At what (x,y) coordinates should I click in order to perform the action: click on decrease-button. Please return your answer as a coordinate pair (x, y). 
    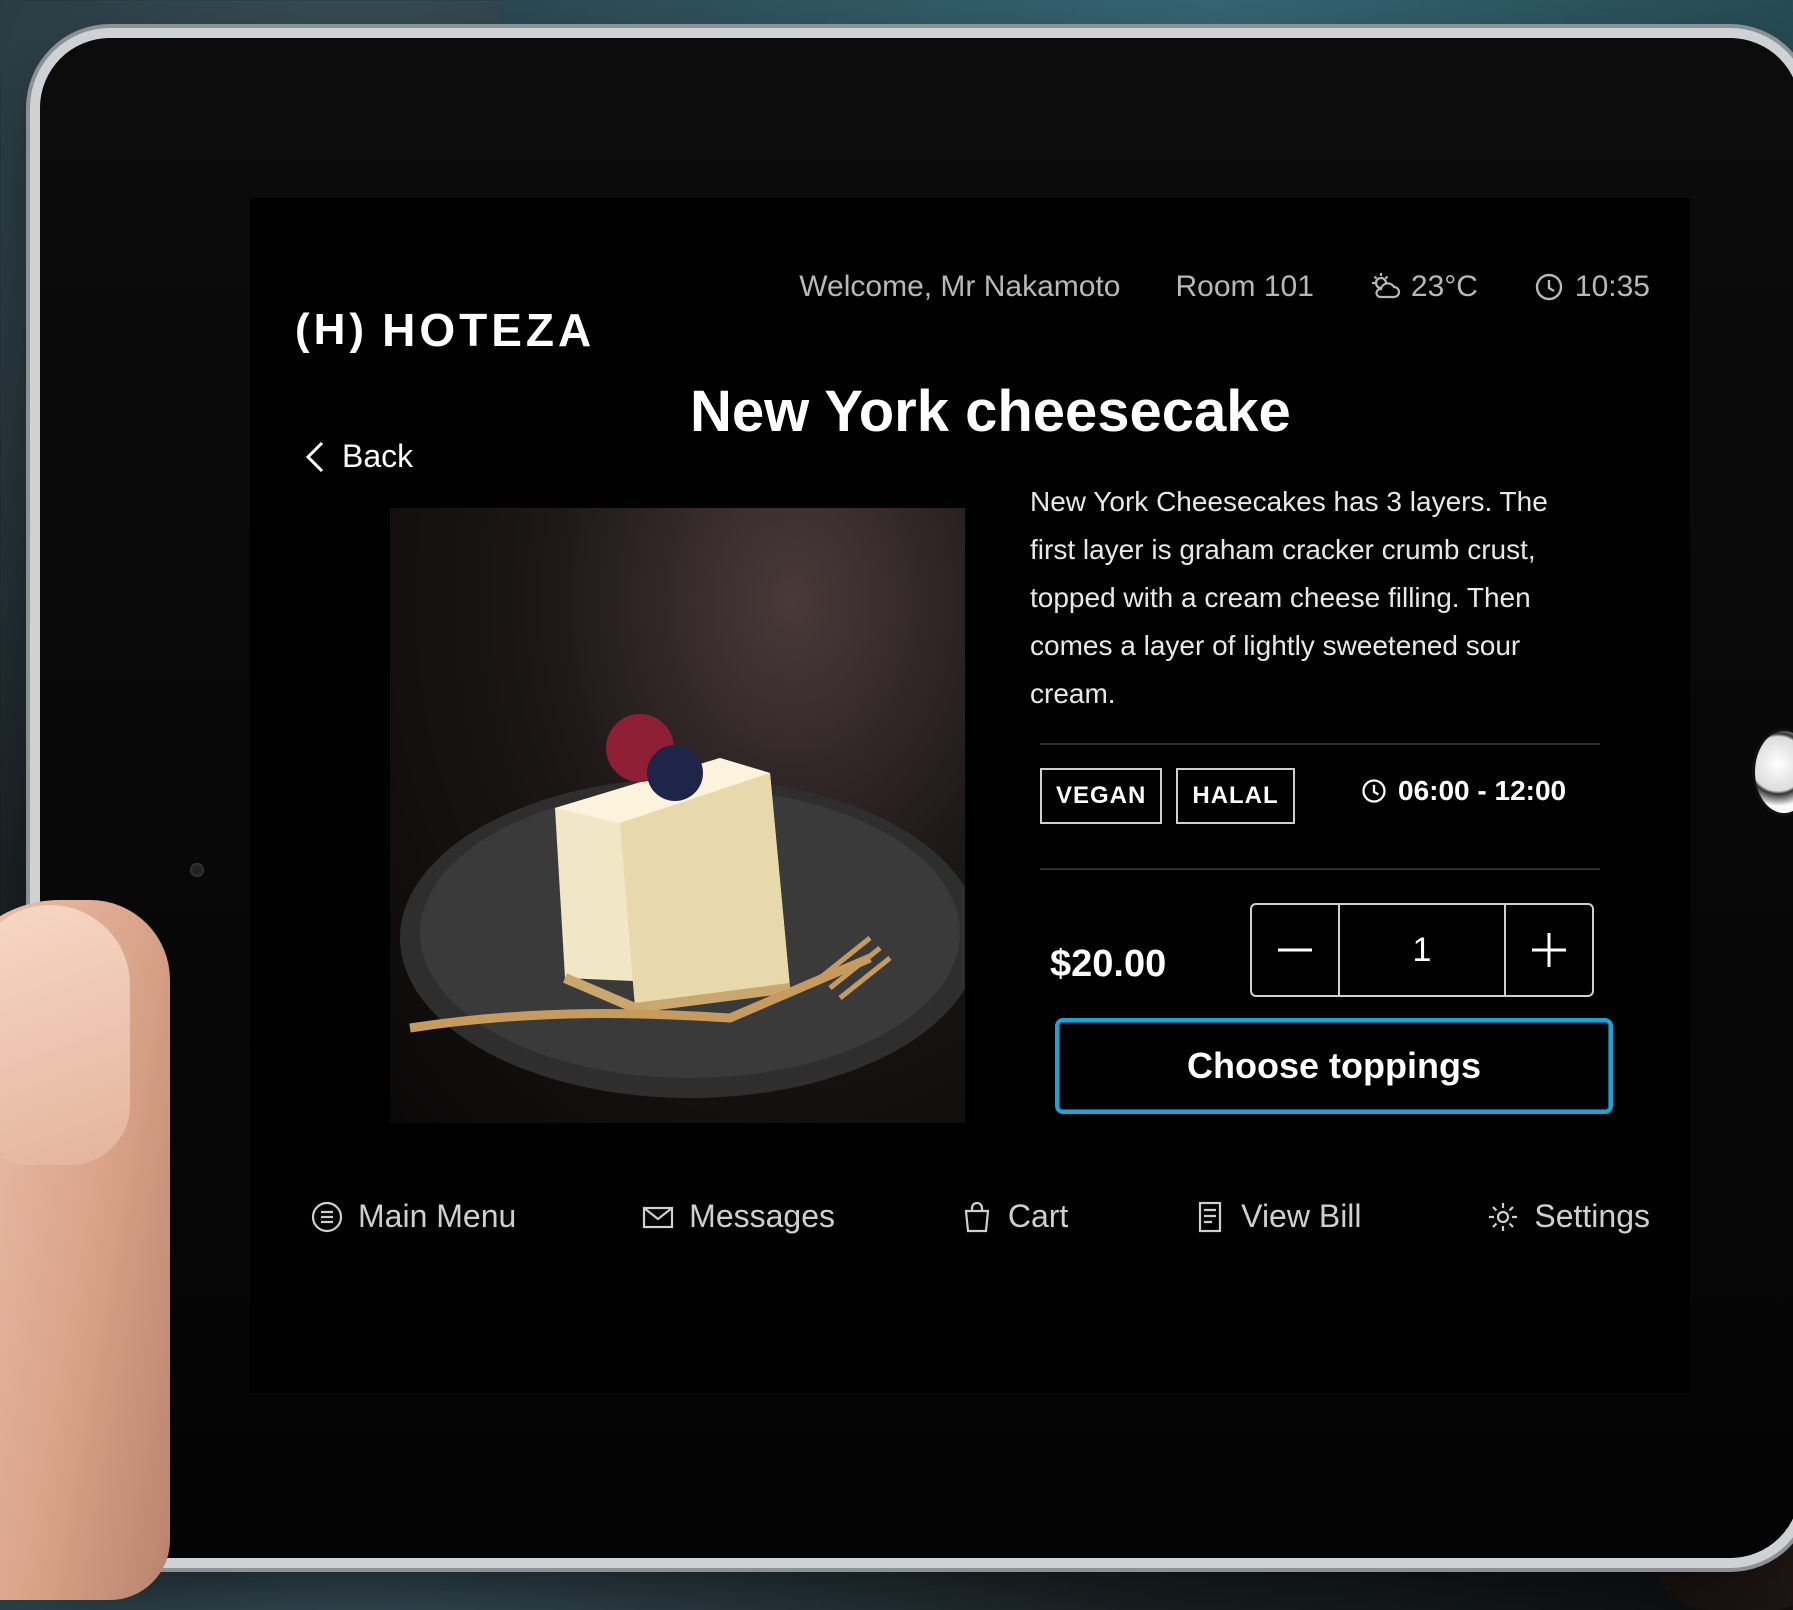
    Looking at the image, I should click on (1295, 950).